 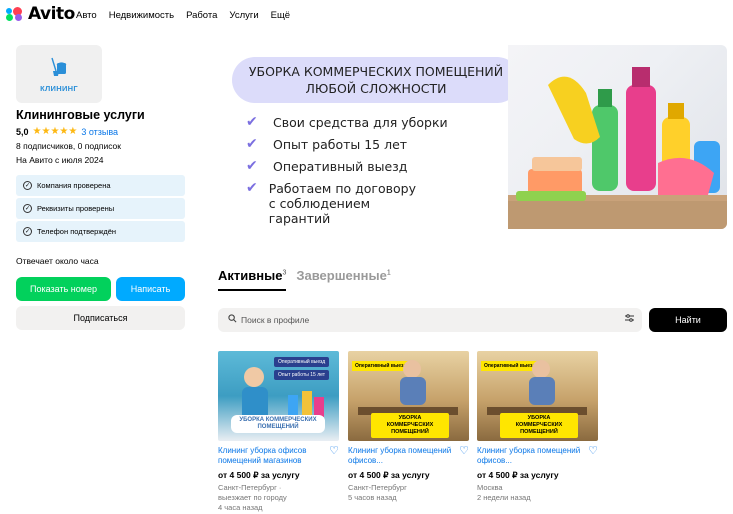 I want to click on verification-item: ✓ Реквизиты проверены, so click(x=100, y=208).